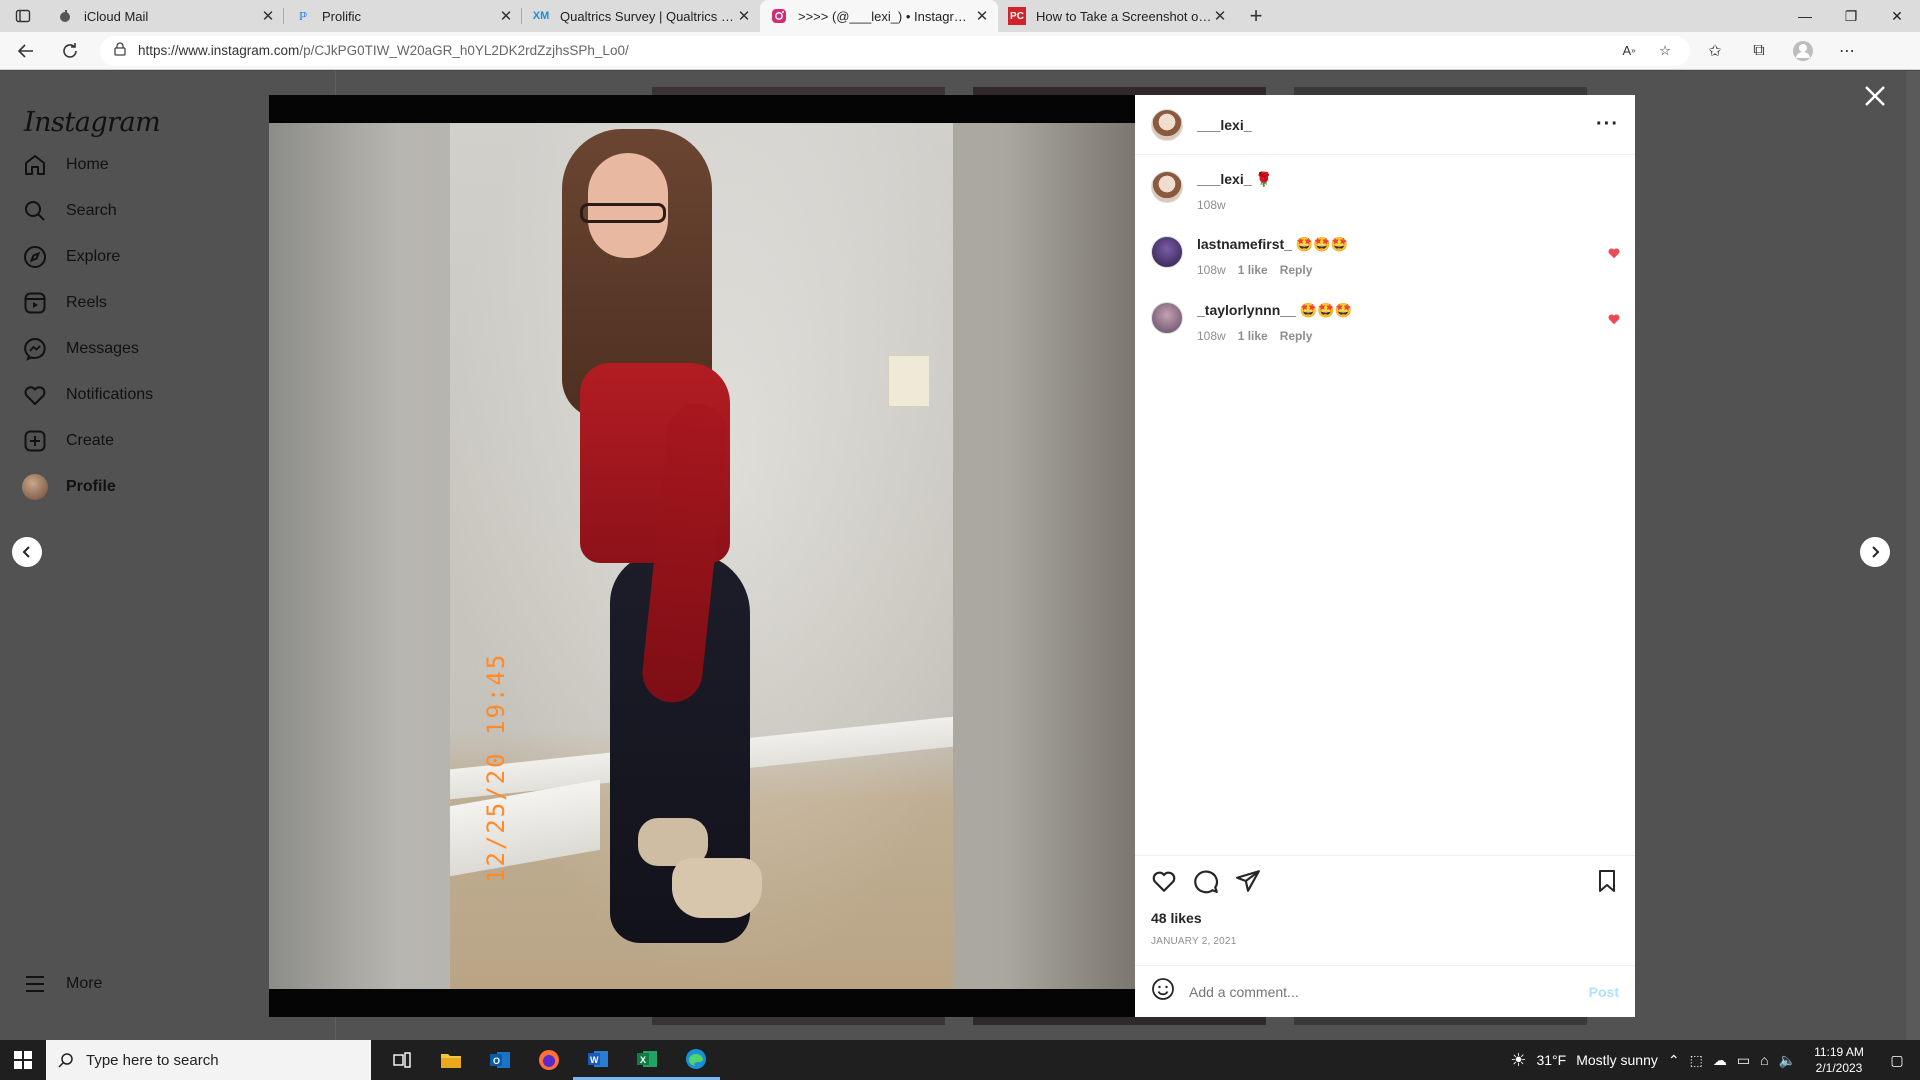 The width and height of the screenshot is (1920, 1080). What do you see at coordinates (1164, 883) in the screenshot?
I see `like-button` at bounding box center [1164, 883].